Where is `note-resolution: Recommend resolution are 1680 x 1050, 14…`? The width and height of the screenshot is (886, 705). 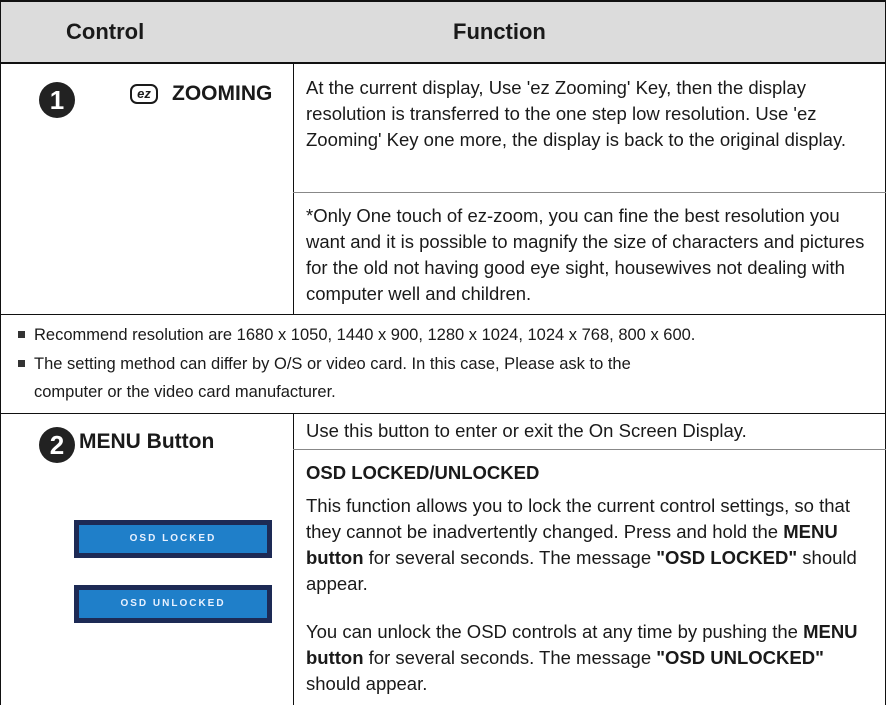 note-resolution: Recommend resolution are 1680 x 1050, 14… is located at coordinates (356, 335).